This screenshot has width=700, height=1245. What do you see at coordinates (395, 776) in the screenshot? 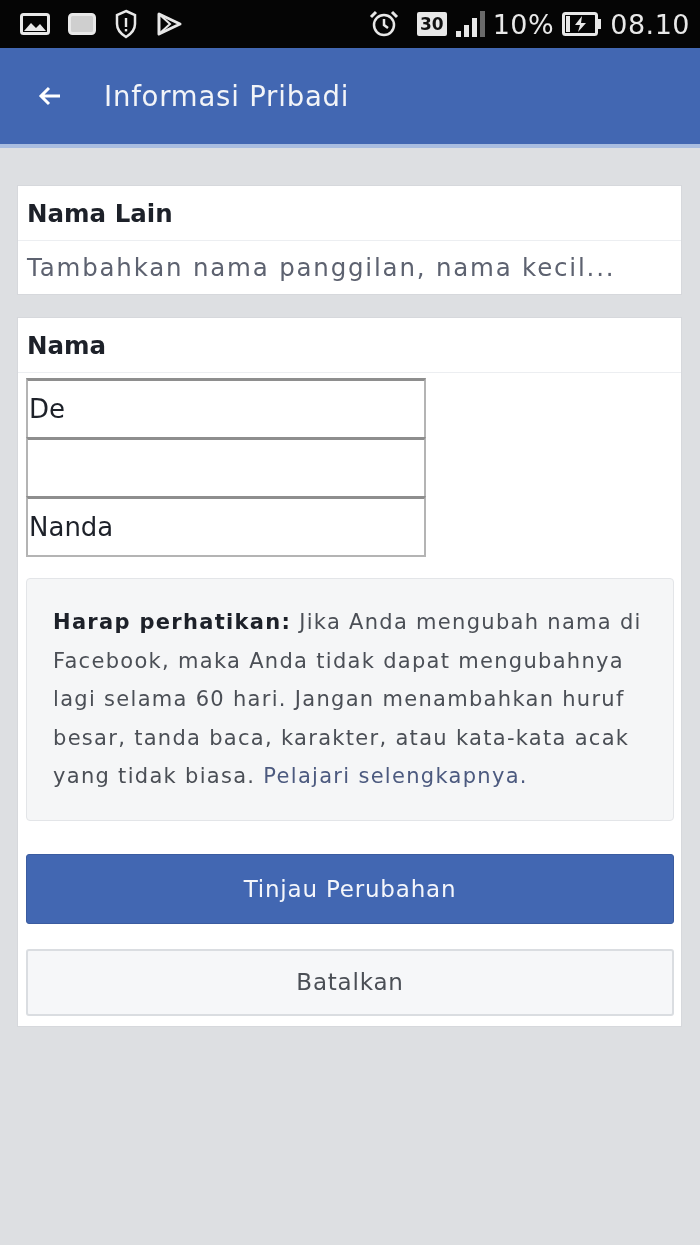
I see `learn-more-link: Pelajari selengkapnya.` at bounding box center [395, 776].